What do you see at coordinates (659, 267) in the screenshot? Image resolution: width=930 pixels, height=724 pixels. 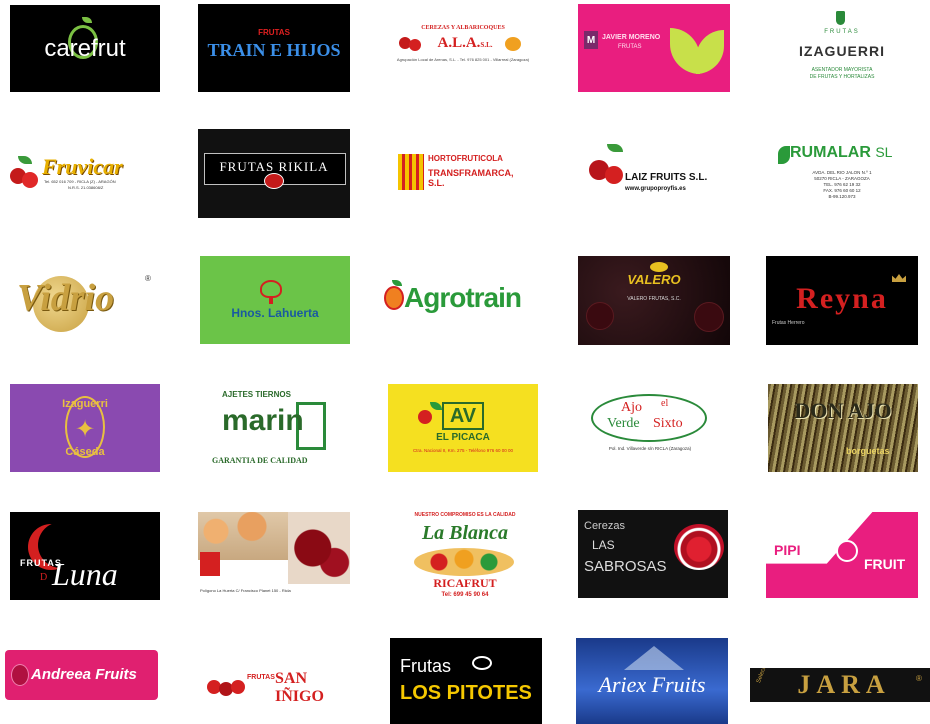 I see `bee-icon` at bounding box center [659, 267].